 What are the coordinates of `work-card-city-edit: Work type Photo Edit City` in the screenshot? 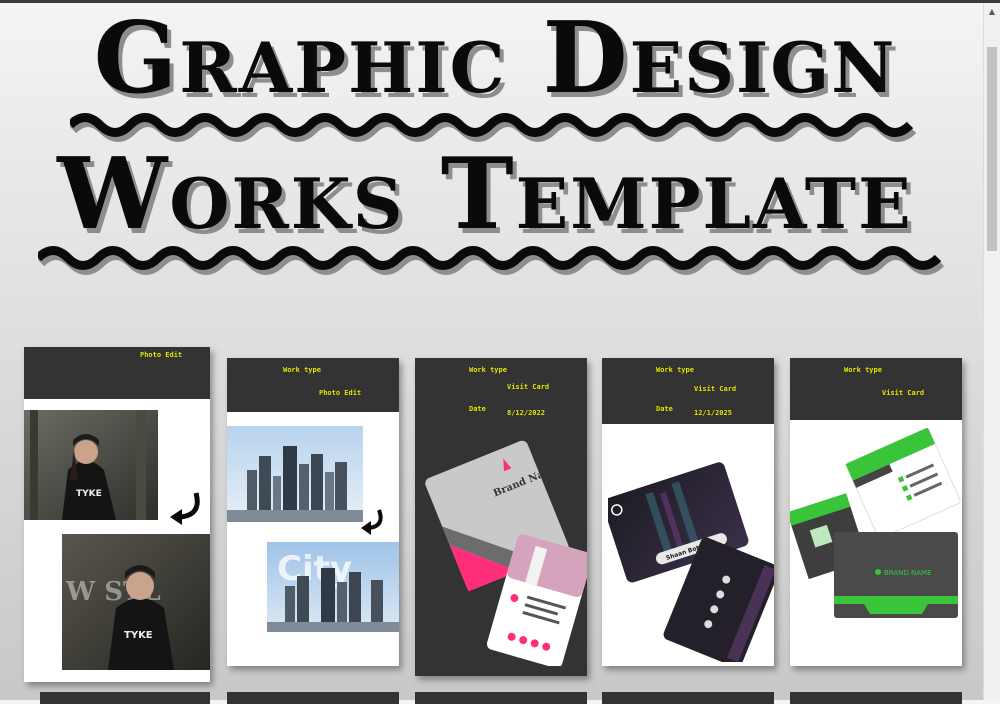 It's located at (313, 512).